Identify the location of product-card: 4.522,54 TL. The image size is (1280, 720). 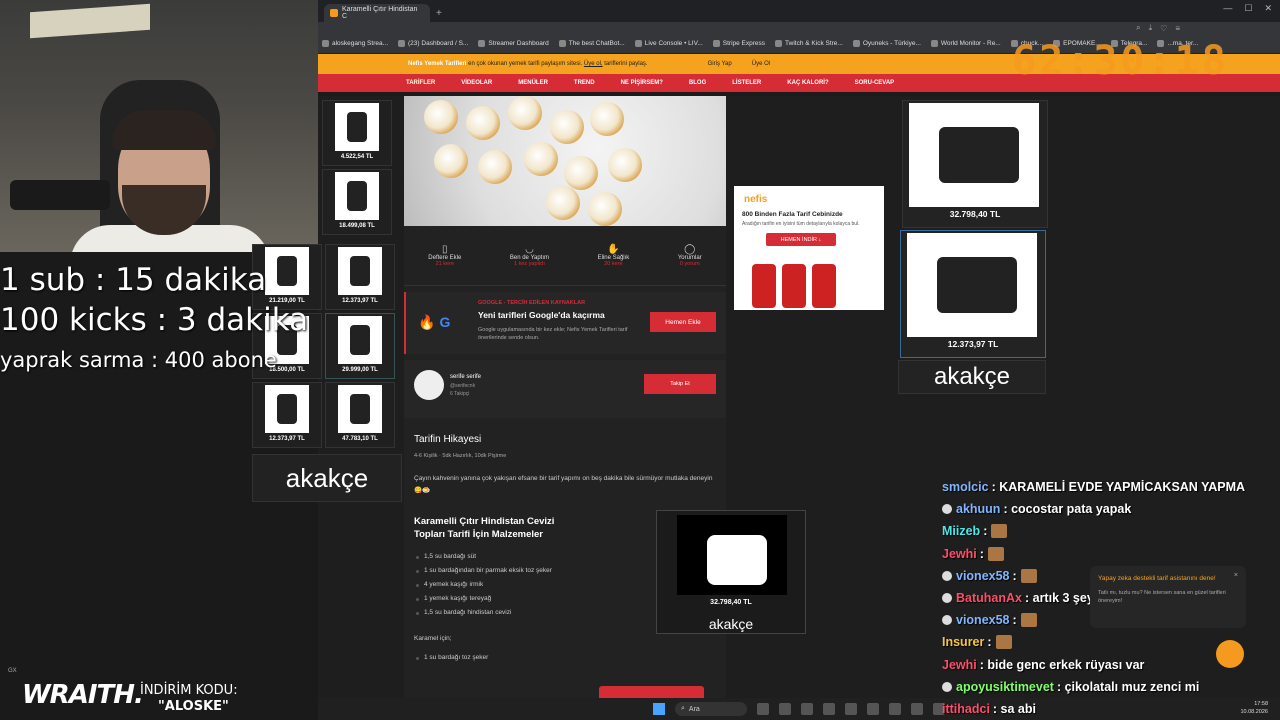
(357, 133).